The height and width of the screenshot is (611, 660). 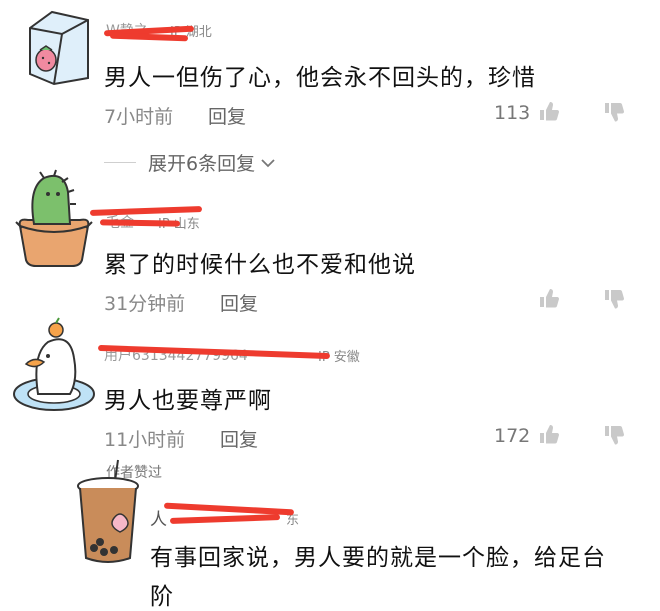 I want to click on like-count: 113, so click(x=512, y=113).